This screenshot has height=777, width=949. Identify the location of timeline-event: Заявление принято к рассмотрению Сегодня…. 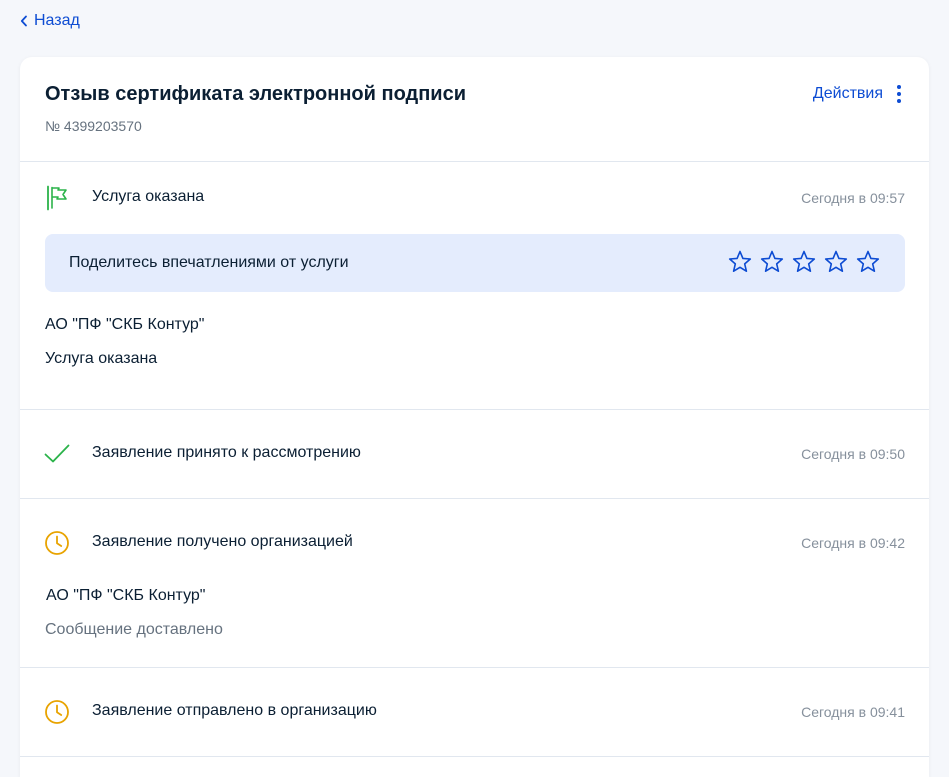
(474, 454).